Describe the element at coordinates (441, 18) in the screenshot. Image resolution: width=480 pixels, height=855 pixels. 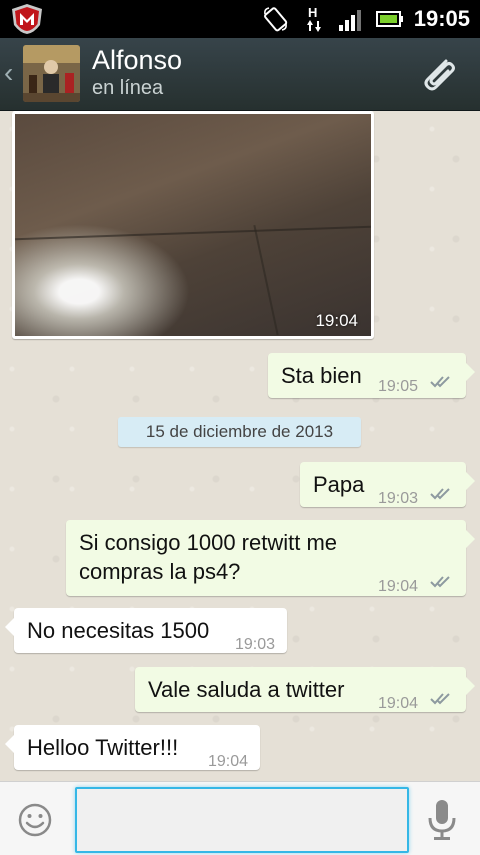
I see `status-clock: 19:05` at that location.